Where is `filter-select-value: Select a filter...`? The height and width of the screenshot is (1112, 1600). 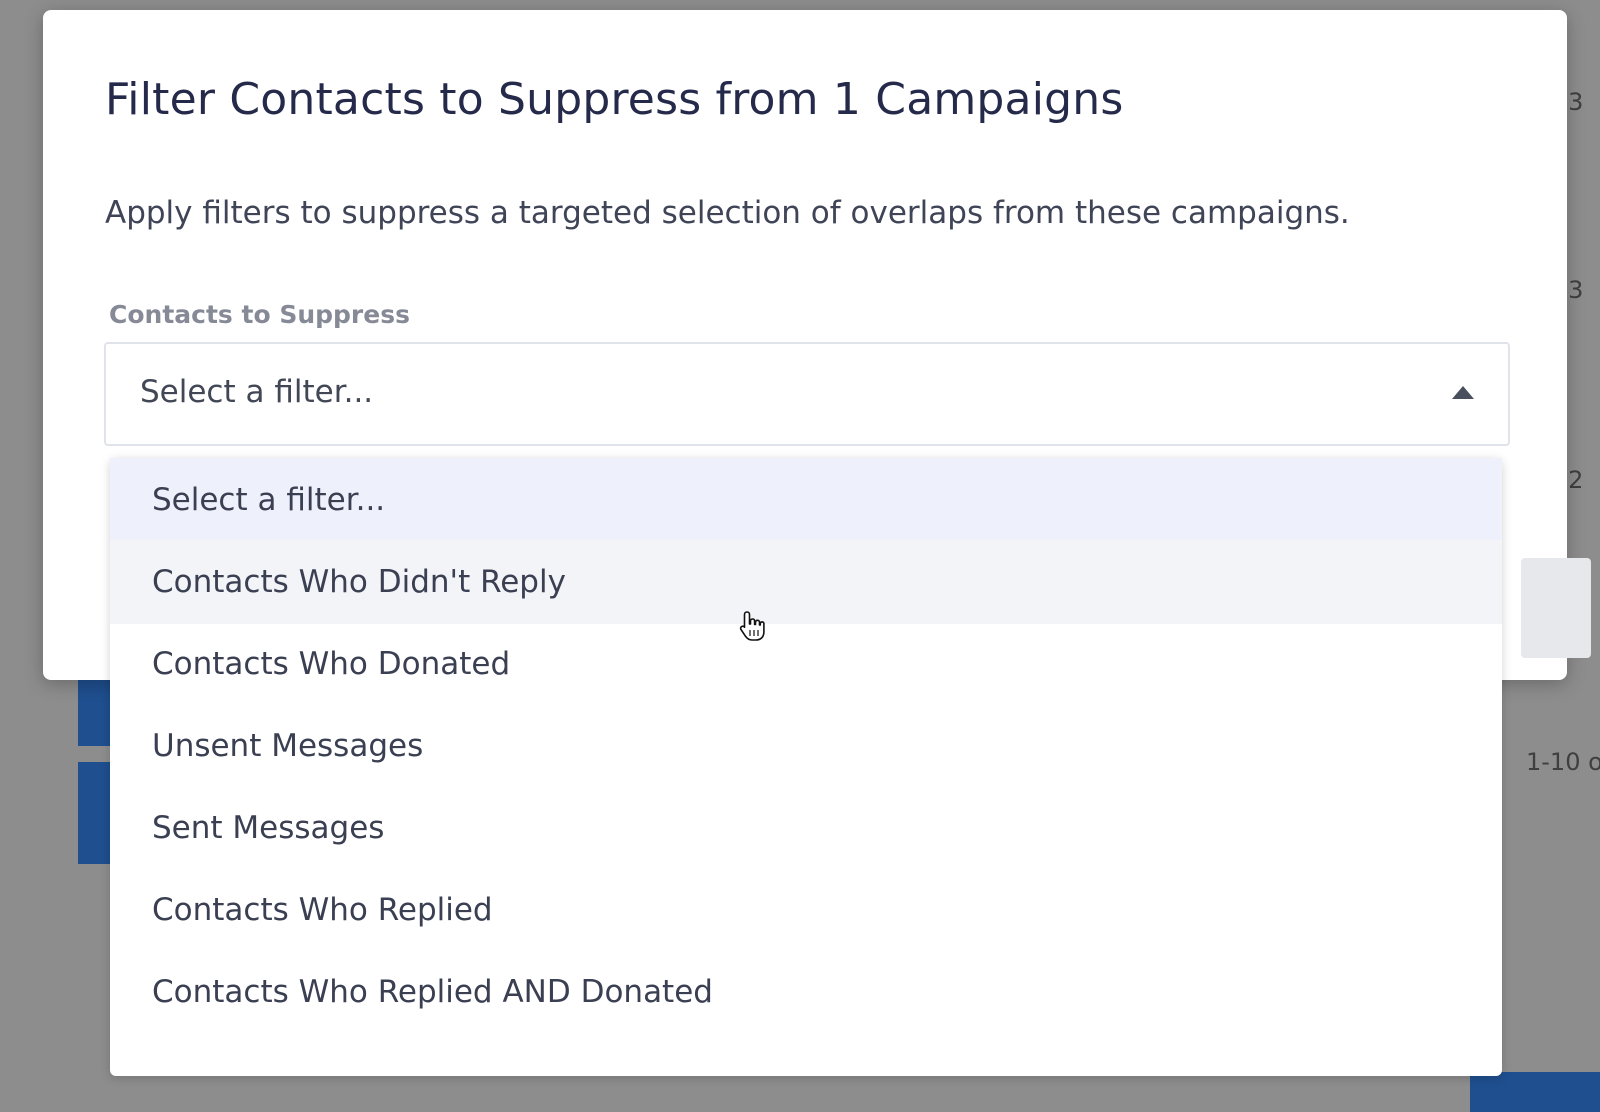
filter-select-value: Select a filter... is located at coordinates (257, 392).